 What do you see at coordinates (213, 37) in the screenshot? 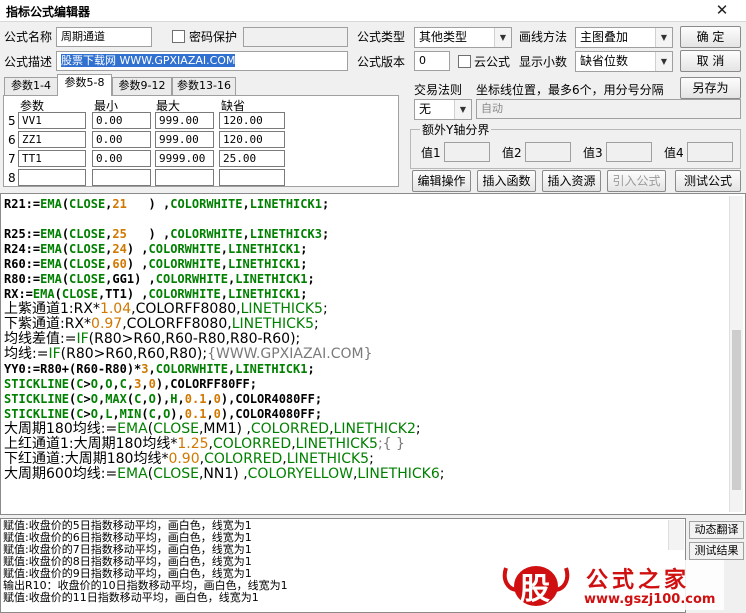
I see `password-label: 密码保护` at bounding box center [213, 37].